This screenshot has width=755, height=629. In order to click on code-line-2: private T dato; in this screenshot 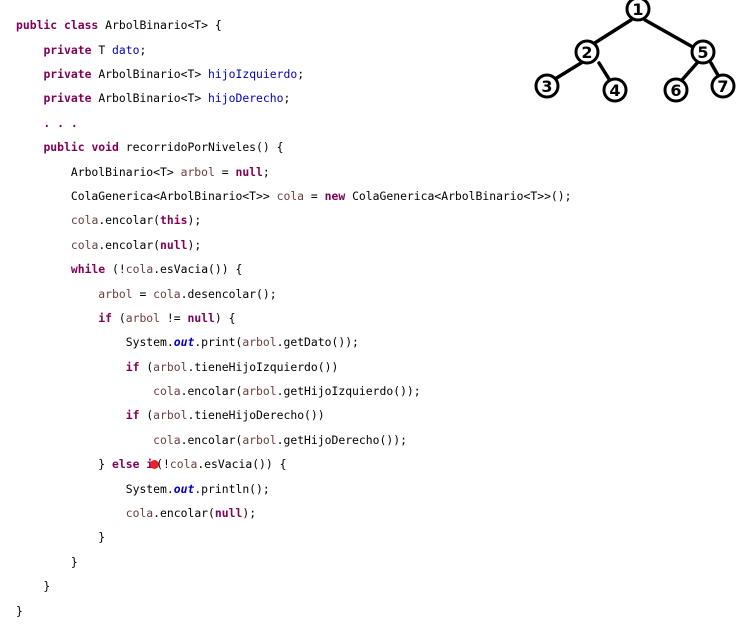, I will do `click(294, 49)`.